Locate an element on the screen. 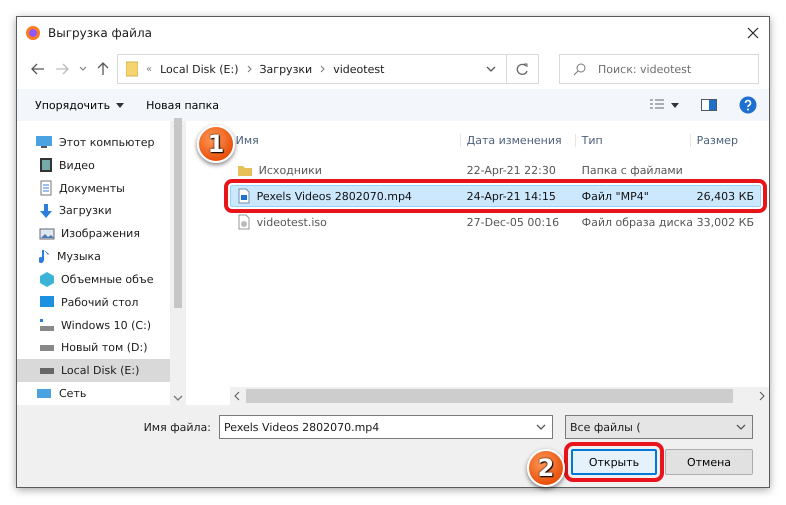 The width and height of the screenshot is (786, 505). column-header: Дата изменения is located at coordinates (514, 140).